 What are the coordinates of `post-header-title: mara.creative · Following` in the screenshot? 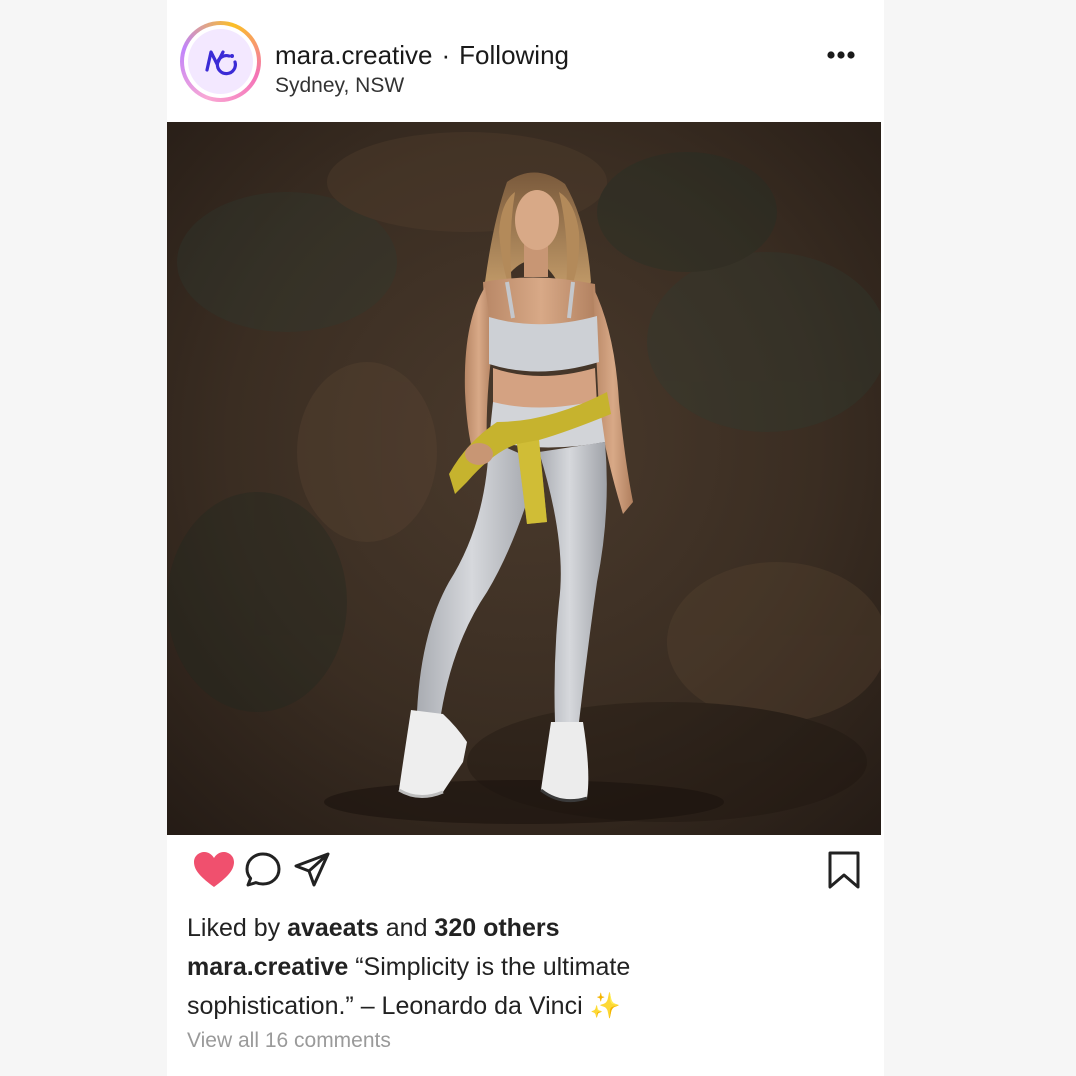 It's located at (422, 55).